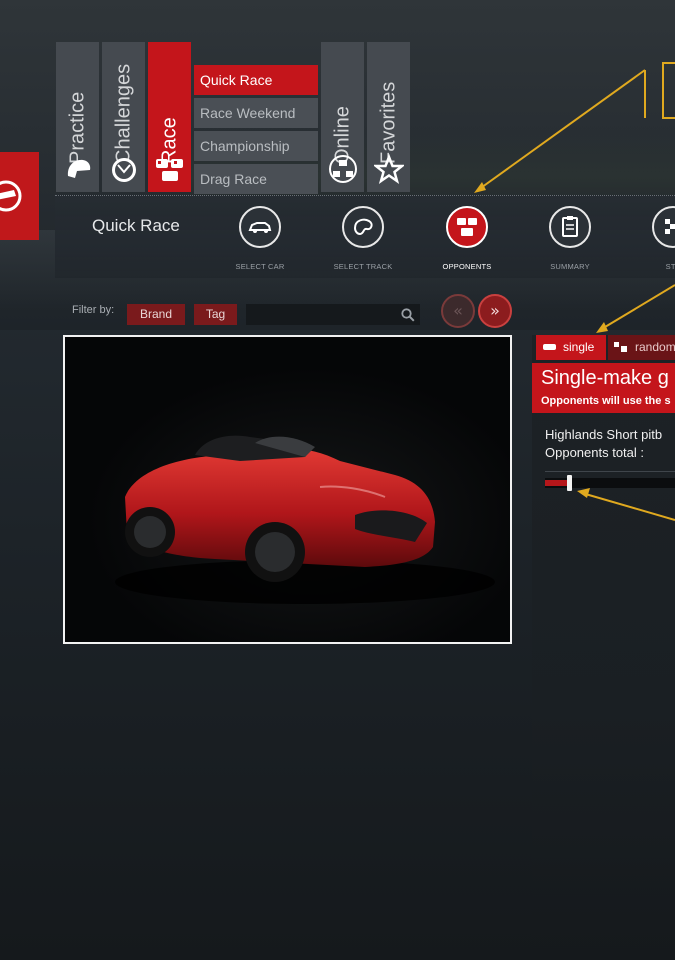 This screenshot has width=675, height=960. What do you see at coordinates (628, 506) in the screenshot?
I see `annotation-arrow-slider` at bounding box center [628, 506].